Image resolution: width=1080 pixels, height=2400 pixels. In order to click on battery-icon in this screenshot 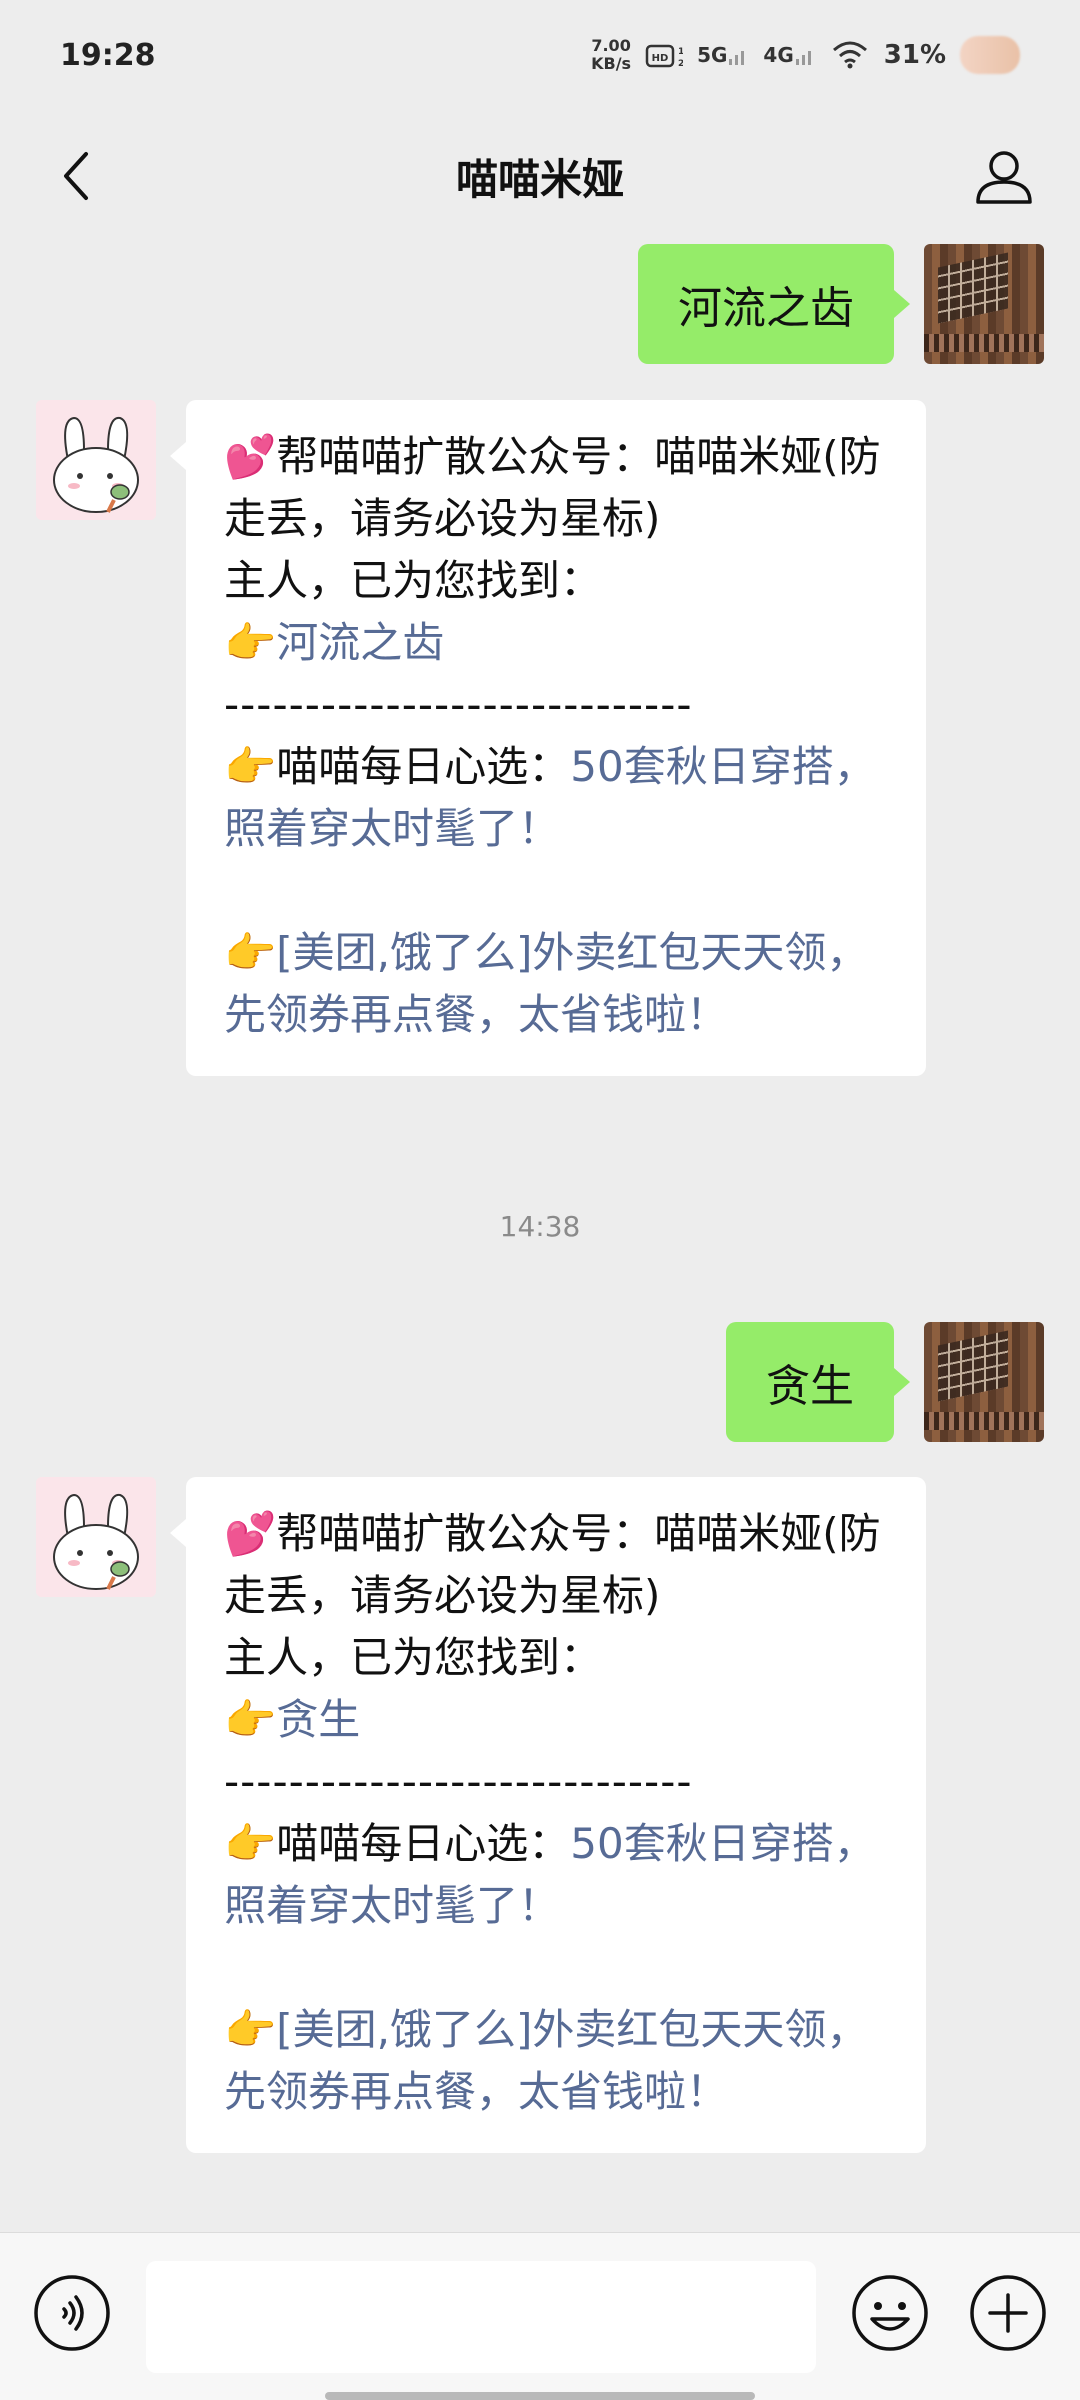, I will do `click(990, 55)`.